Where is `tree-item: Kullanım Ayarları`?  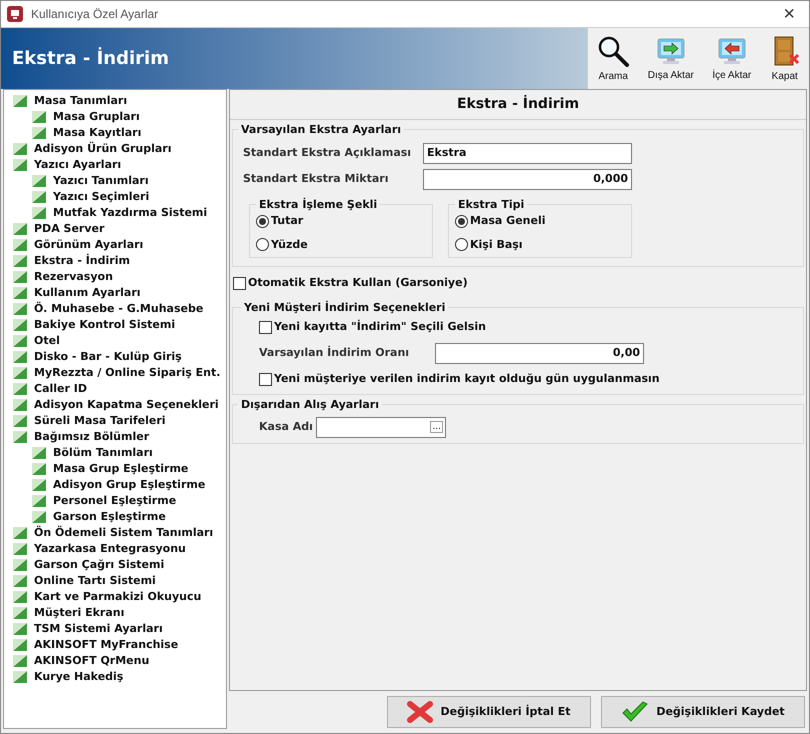 tree-item: Kullanım Ayarları is located at coordinates (87, 293).